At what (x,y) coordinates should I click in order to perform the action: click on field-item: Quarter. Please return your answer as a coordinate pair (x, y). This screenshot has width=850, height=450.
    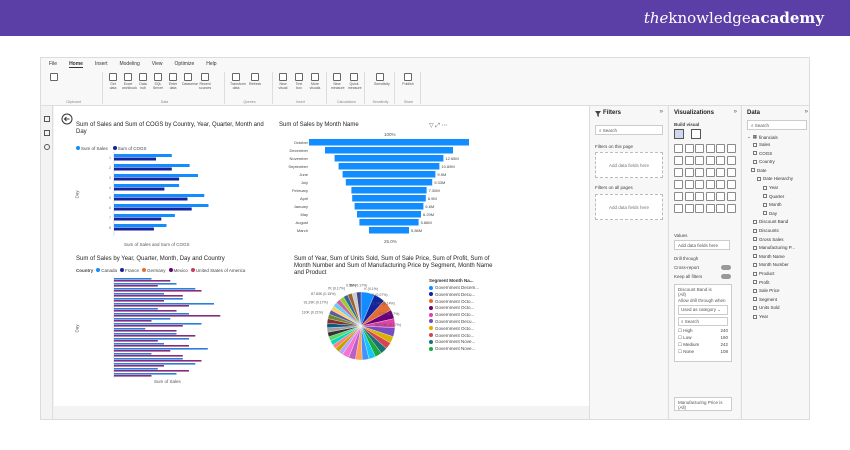
    Looking at the image, I should click on (773, 196).